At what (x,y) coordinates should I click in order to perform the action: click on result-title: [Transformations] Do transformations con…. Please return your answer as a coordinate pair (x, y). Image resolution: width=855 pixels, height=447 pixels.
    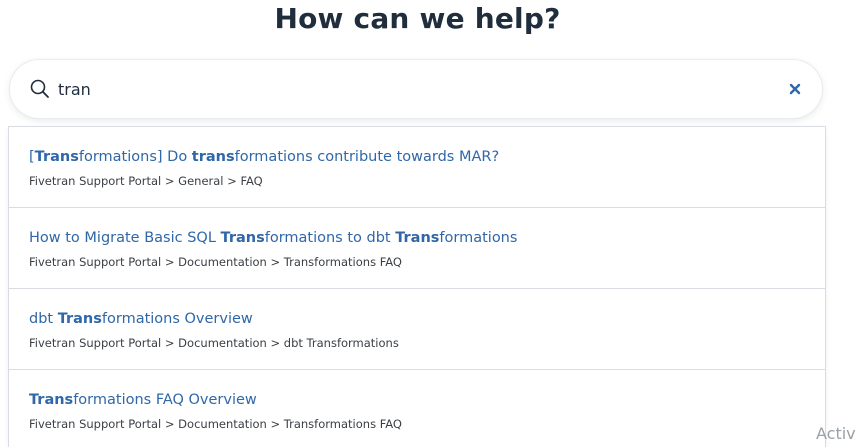
    Looking at the image, I should click on (264, 157).